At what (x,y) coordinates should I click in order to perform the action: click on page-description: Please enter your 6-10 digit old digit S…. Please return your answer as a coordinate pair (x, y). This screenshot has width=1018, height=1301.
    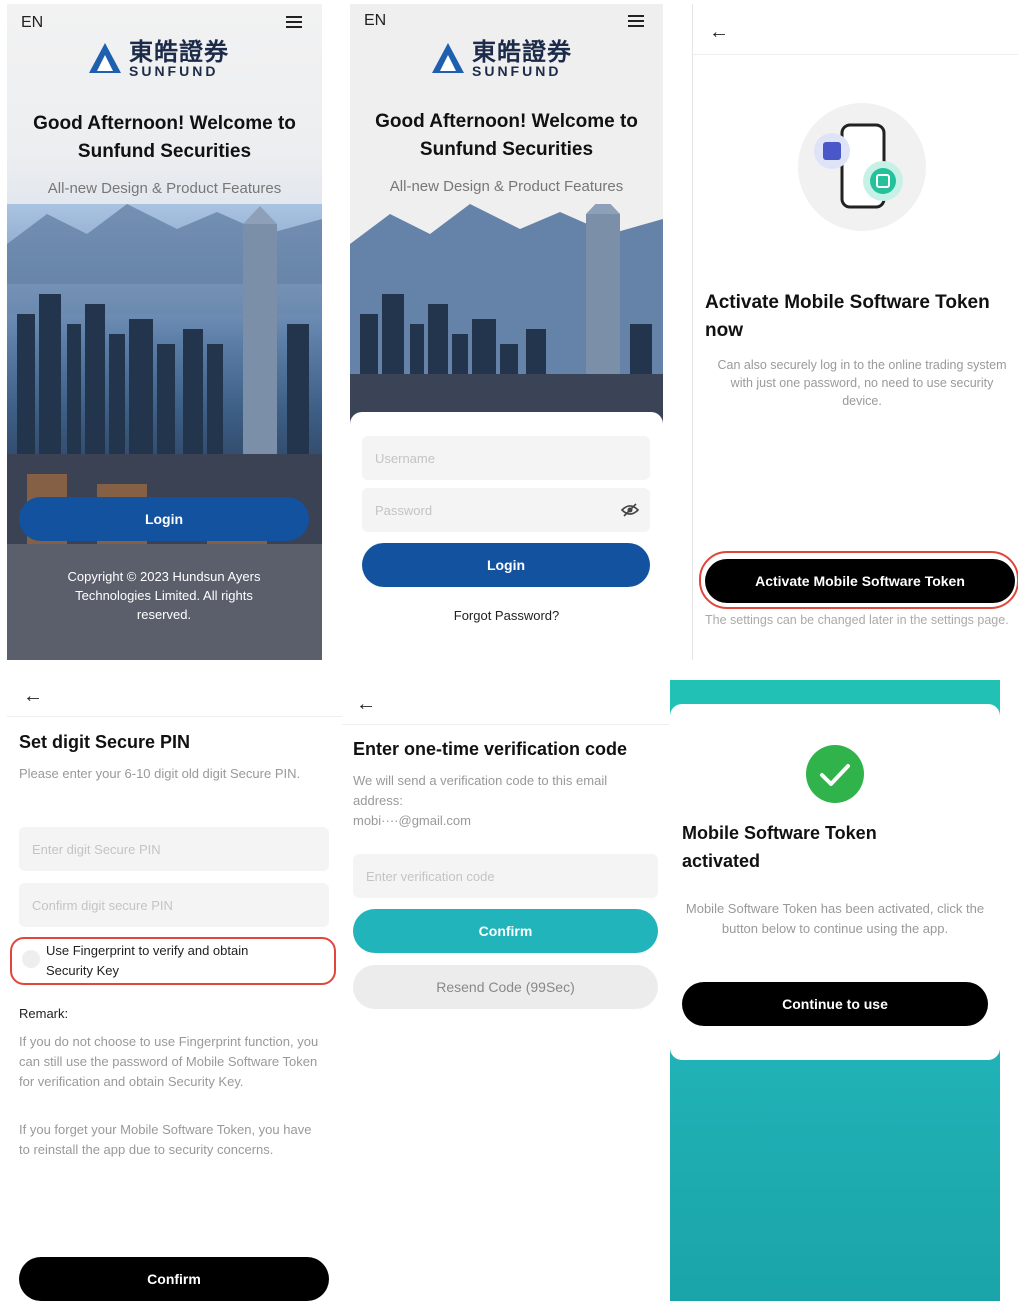
    Looking at the image, I should click on (160, 773).